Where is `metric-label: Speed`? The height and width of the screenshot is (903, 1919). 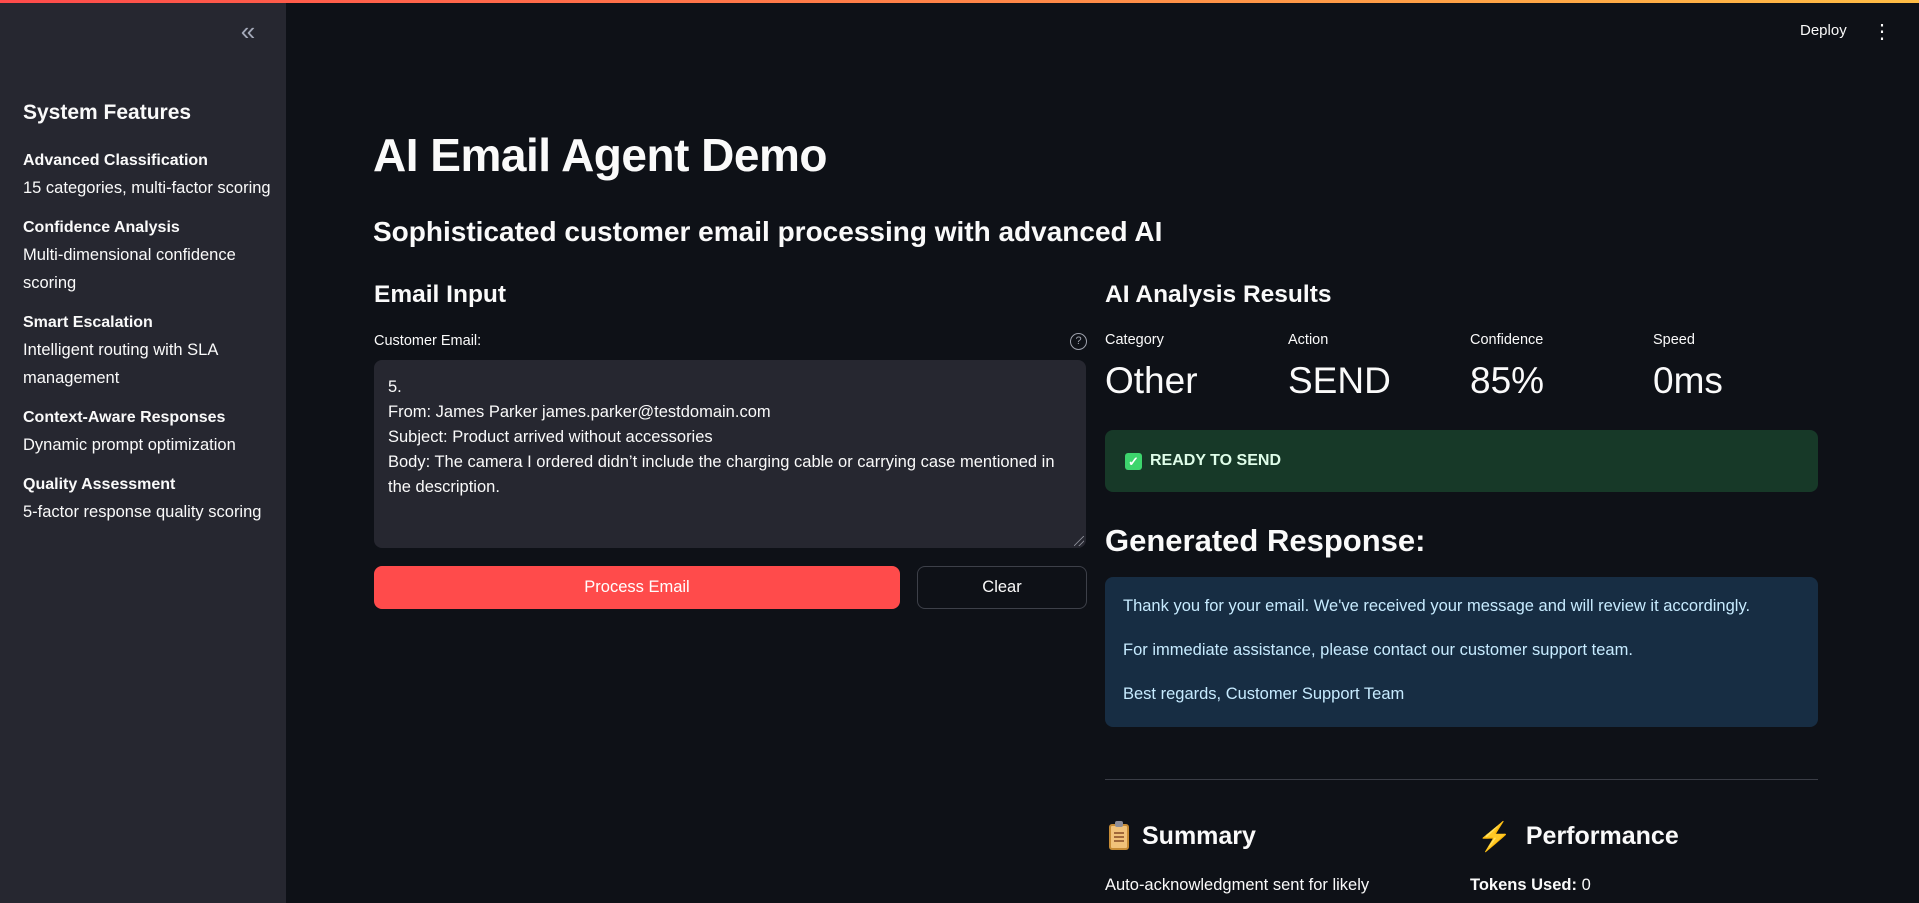
metric-label: Speed is located at coordinates (1674, 340).